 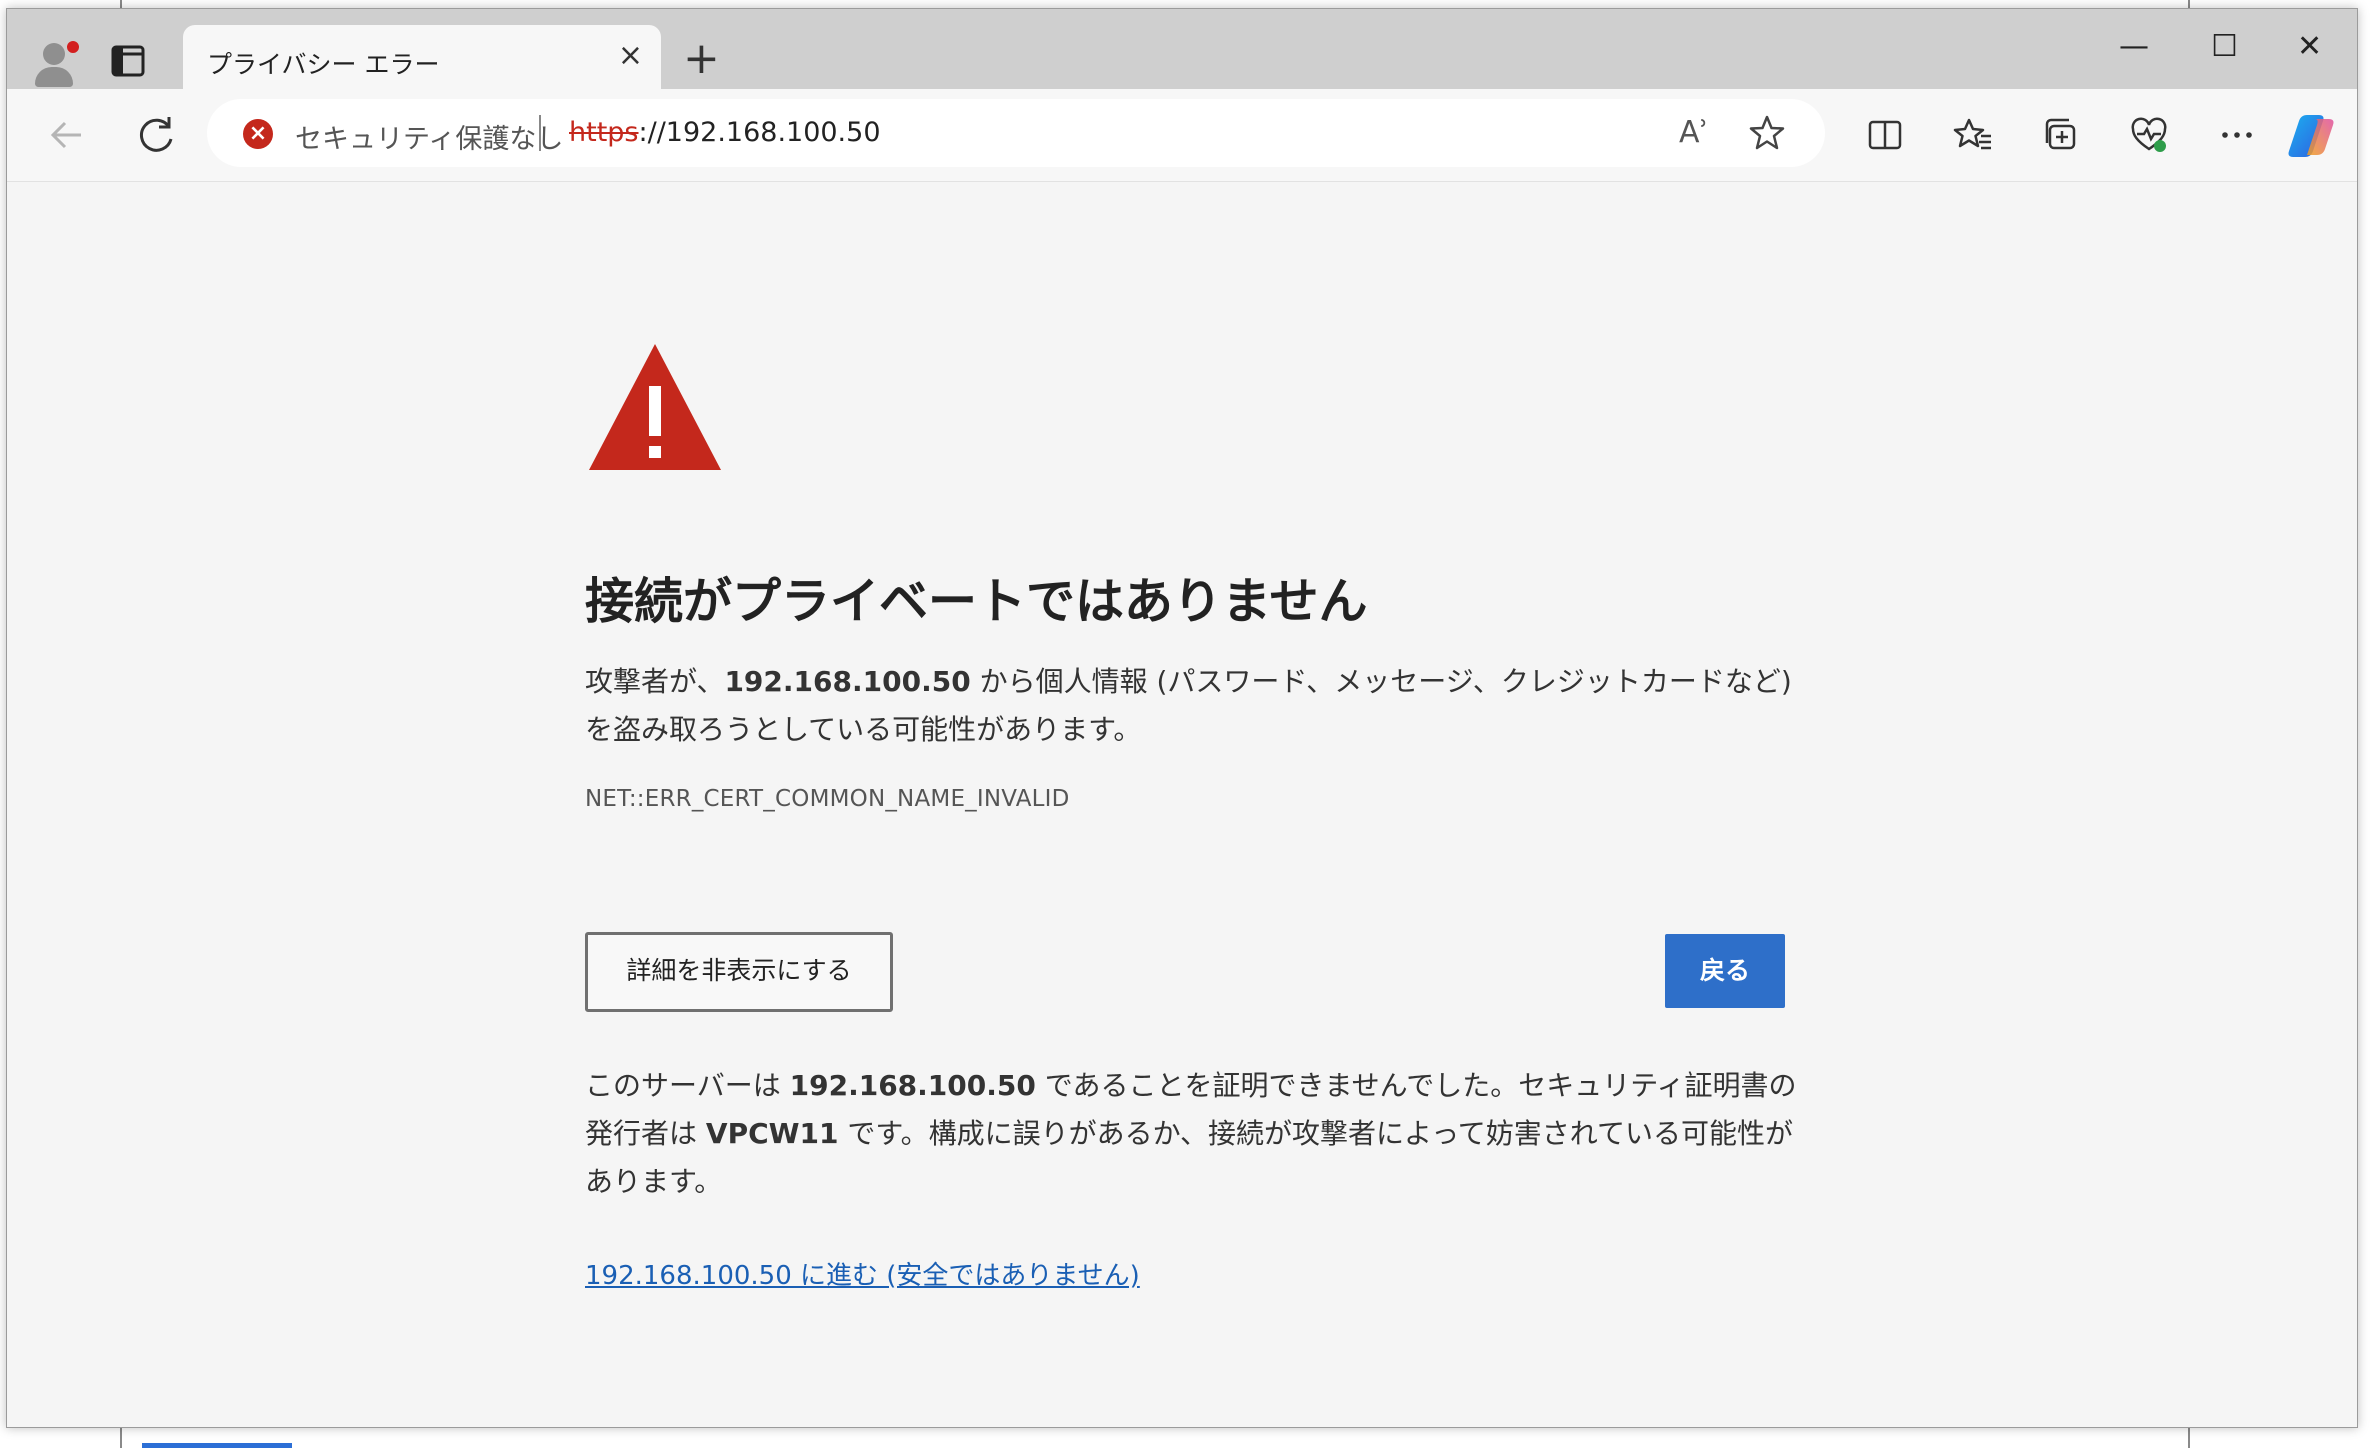 What do you see at coordinates (604, 132) in the screenshot?
I see `url-scheme: https` at bounding box center [604, 132].